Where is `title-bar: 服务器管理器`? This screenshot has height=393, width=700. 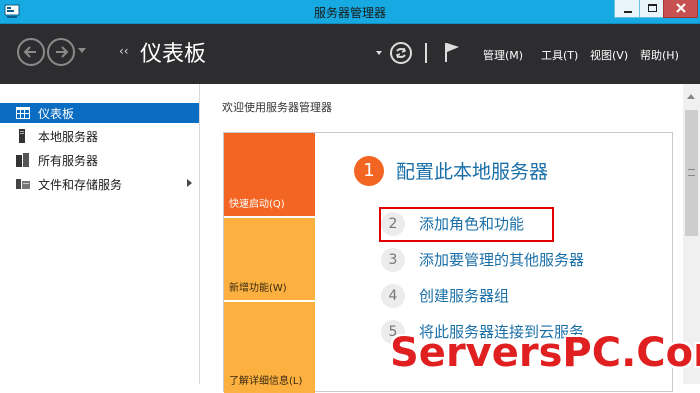
title-bar: 服务器管理器 is located at coordinates (350, 12).